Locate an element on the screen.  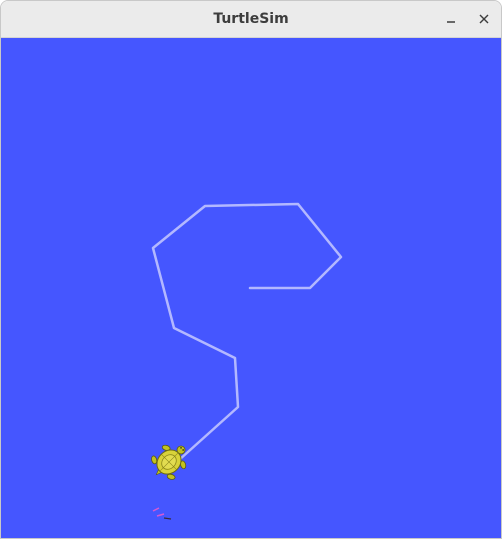
title-bar: TurtleSim is located at coordinates (251, 19).